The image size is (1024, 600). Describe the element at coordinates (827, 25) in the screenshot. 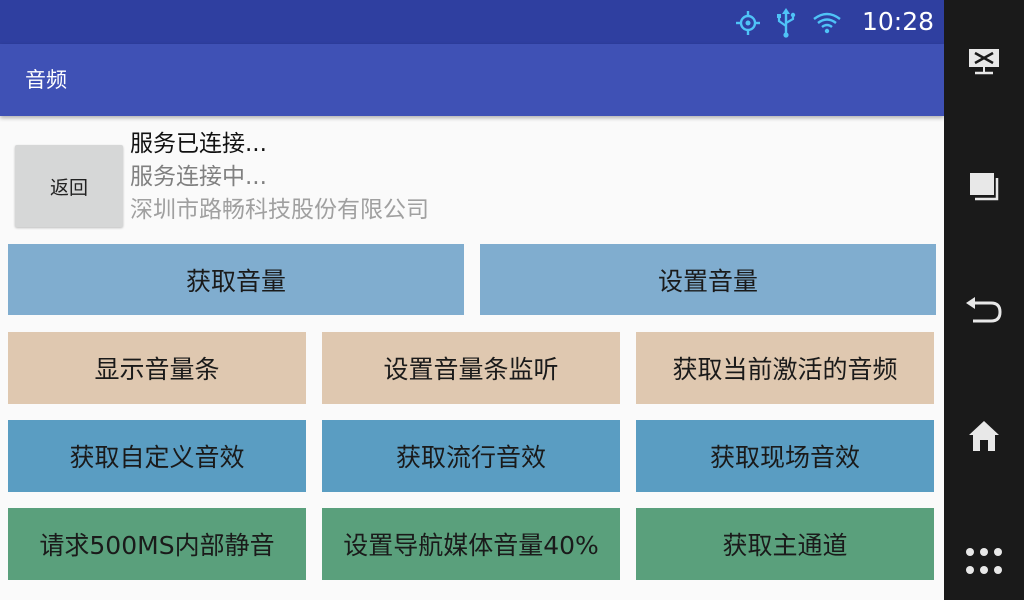

I see `wifi-icon` at that location.